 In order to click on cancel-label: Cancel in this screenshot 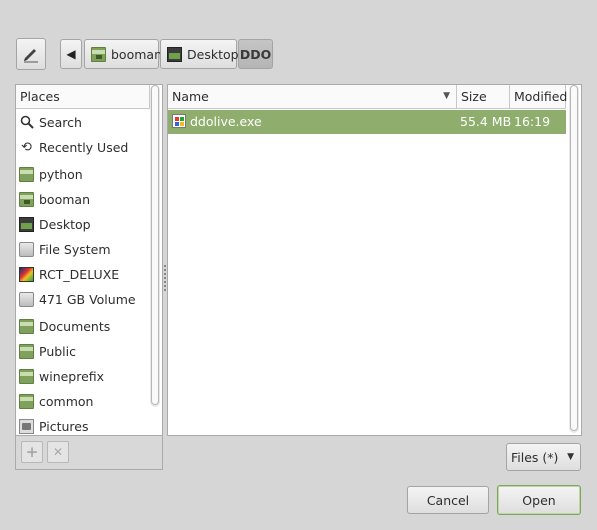, I will do `click(448, 500)`.